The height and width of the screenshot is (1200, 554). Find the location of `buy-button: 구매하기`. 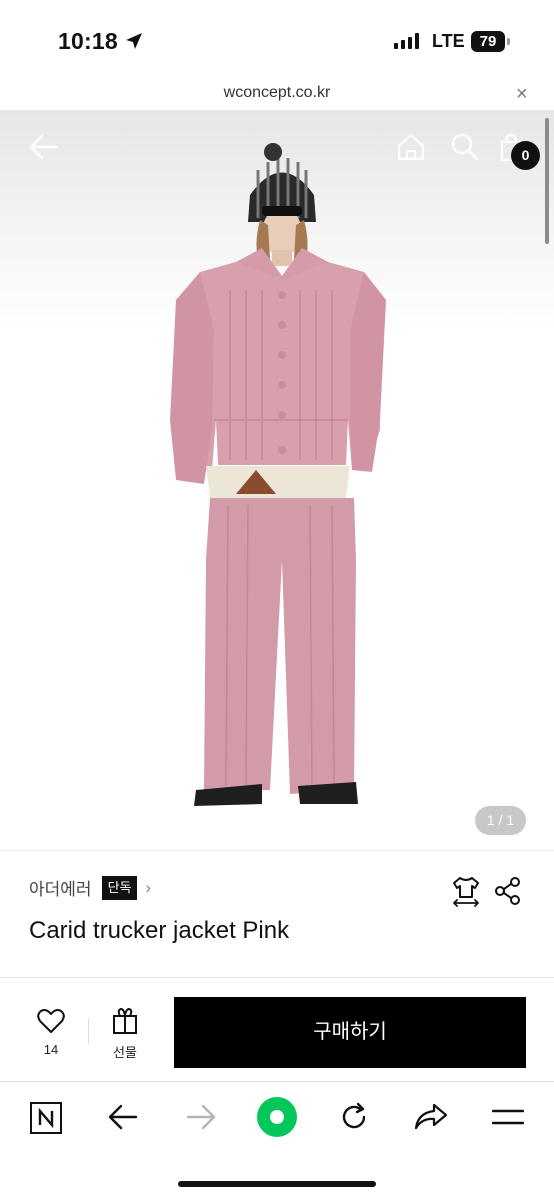

buy-button: 구매하기 is located at coordinates (350, 1032).